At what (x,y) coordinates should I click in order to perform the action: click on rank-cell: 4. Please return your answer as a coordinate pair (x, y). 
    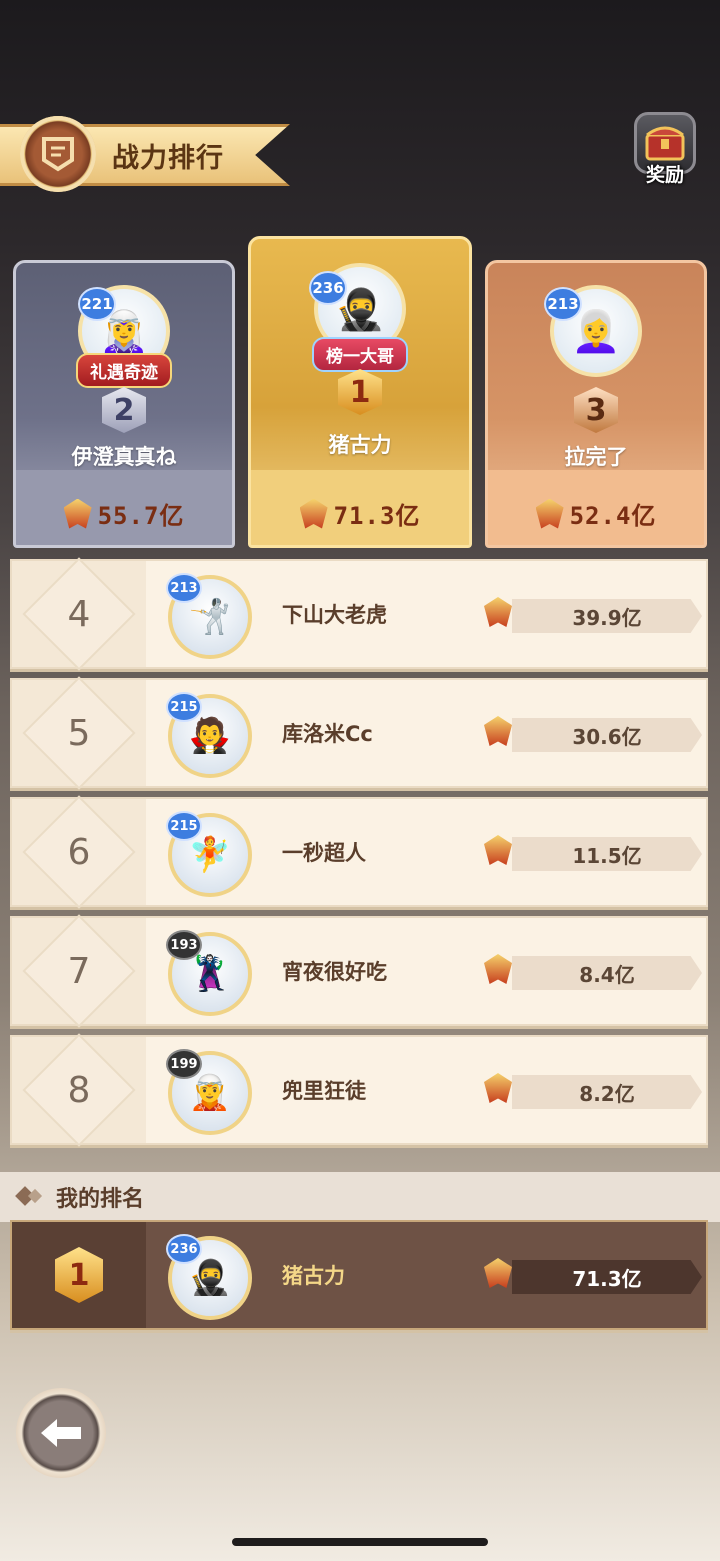
    Looking at the image, I should click on (79, 614).